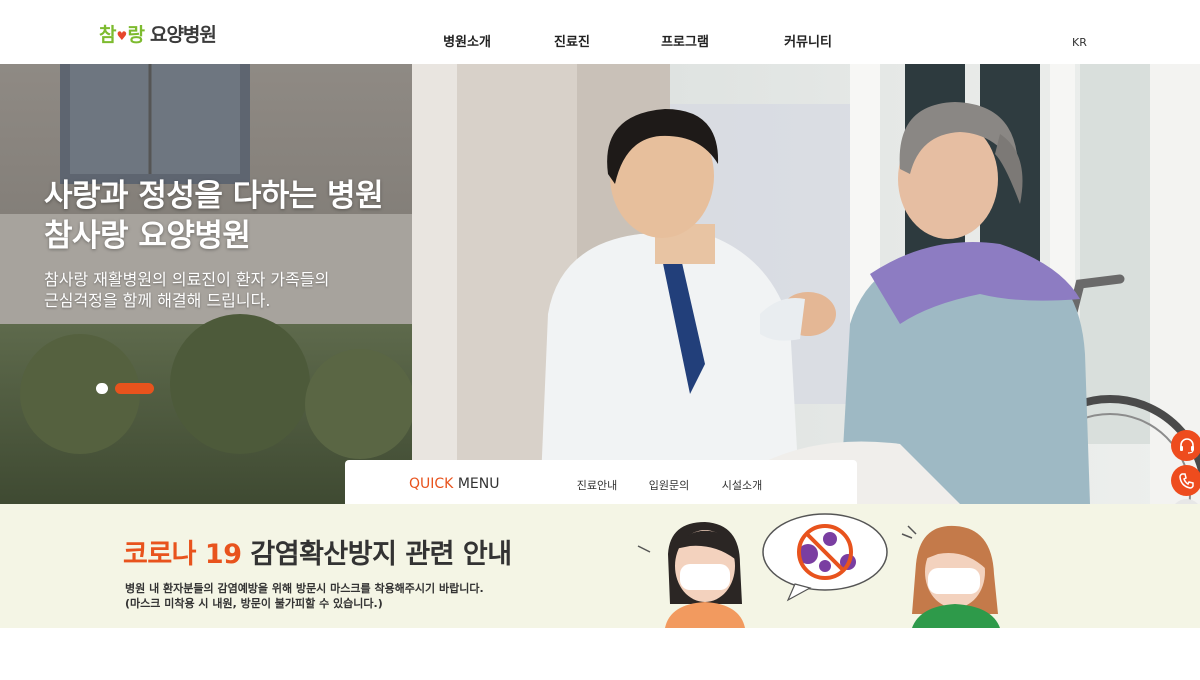  I want to click on nav-item-community: 커뮤니티, so click(808, 40).